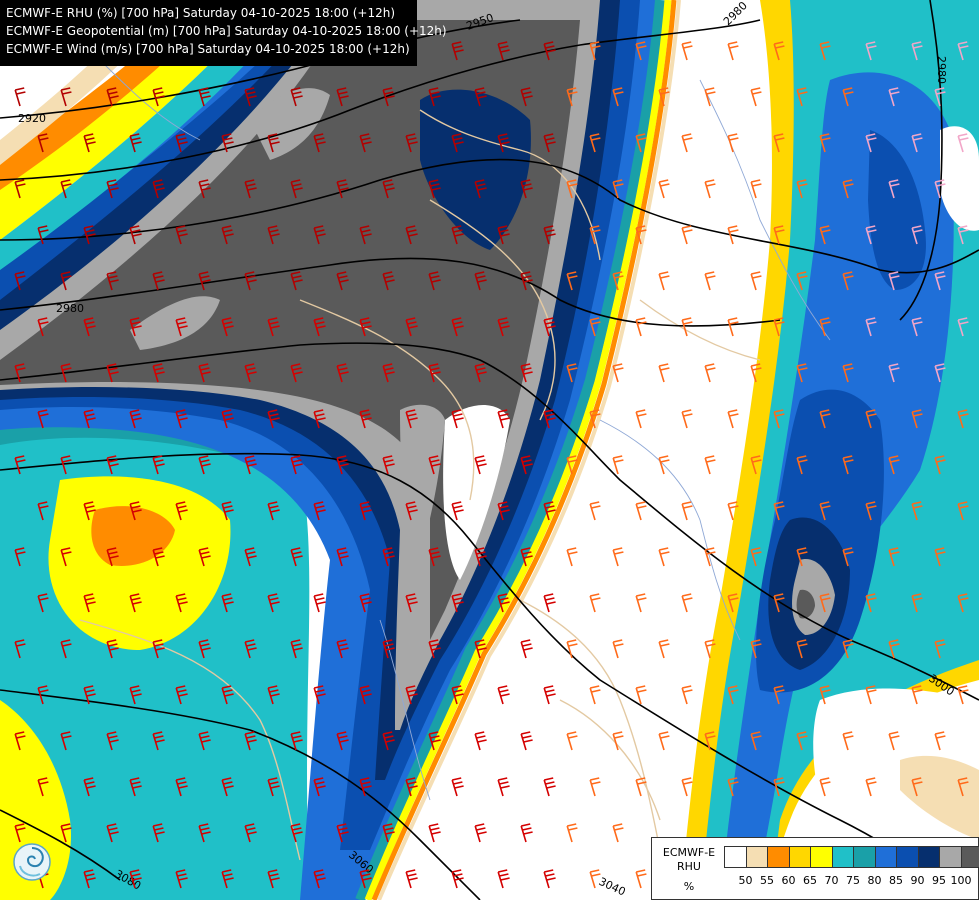  Describe the element at coordinates (961, 880) in the screenshot. I see `legend-tick-label: 100` at that location.